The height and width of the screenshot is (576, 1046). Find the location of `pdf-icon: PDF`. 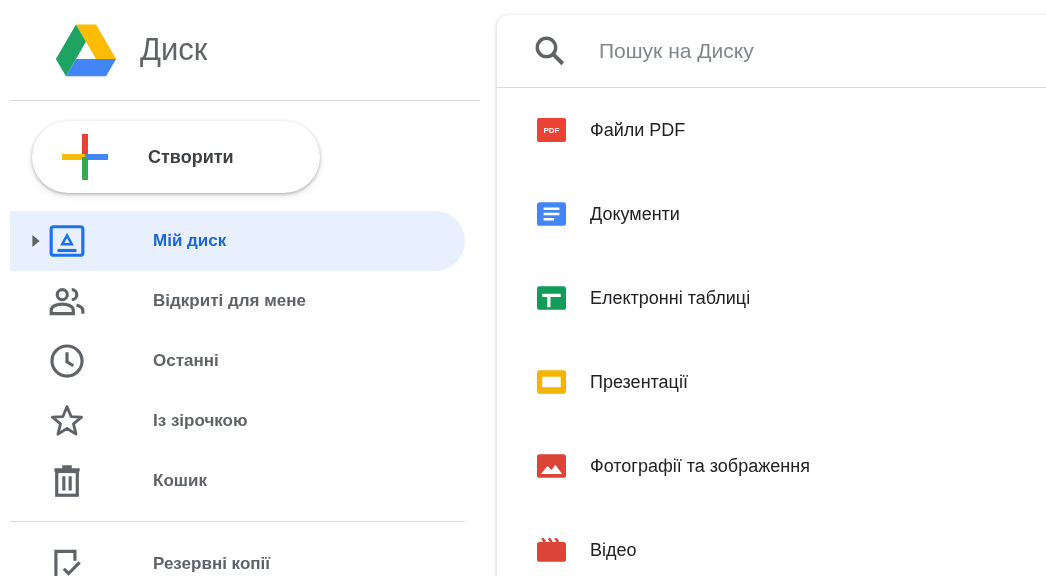

pdf-icon: PDF is located at coordinates (551, 130).